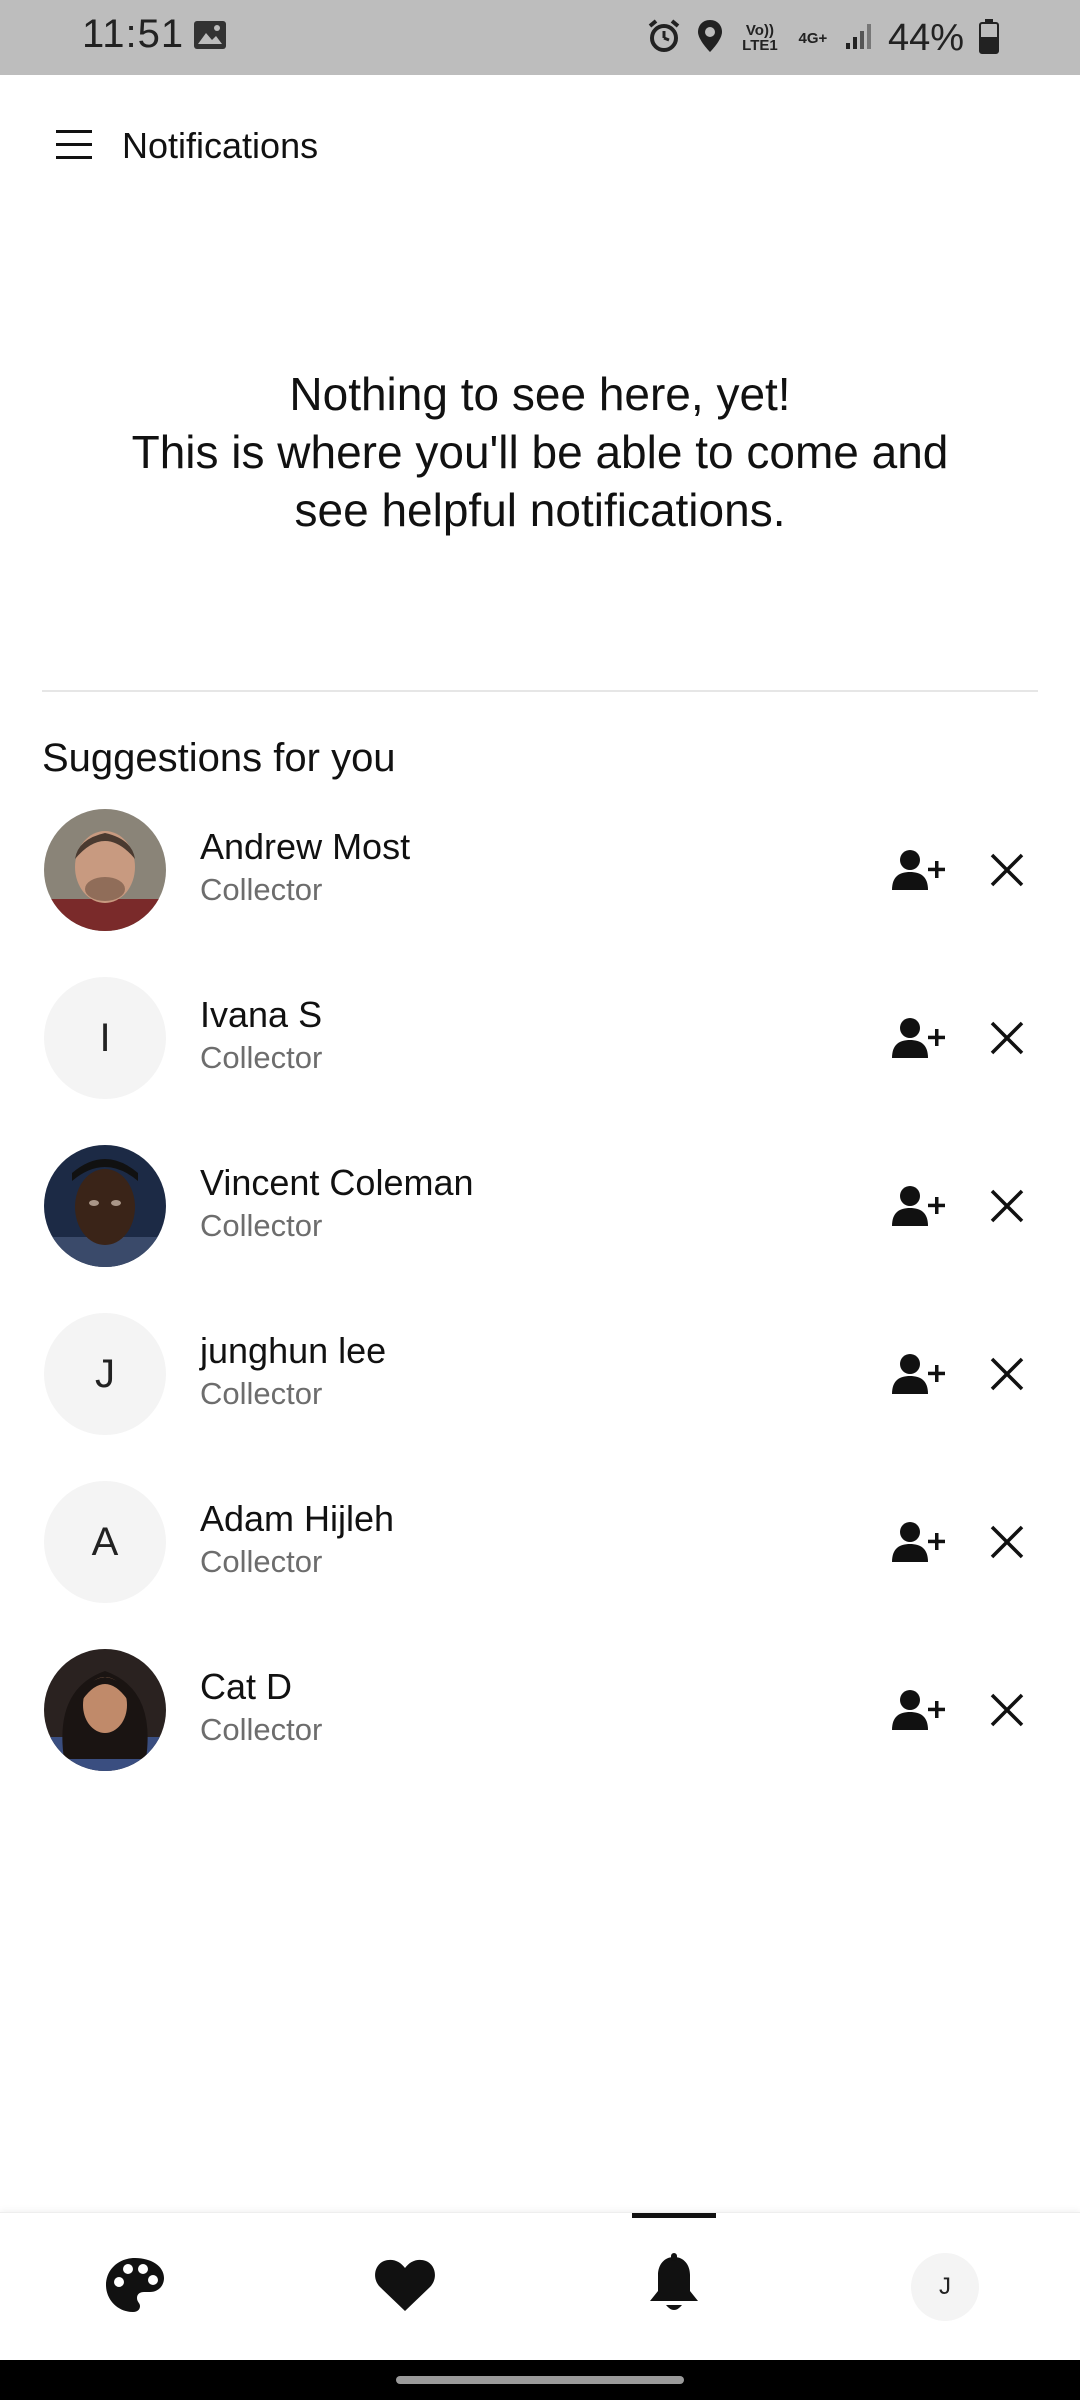 Image resolution: width=1080 pixels, height=2400 pixels. Describe the element at coordinates (925, 37) in the screenshot. I see `battery-percent: 44%` at that location.